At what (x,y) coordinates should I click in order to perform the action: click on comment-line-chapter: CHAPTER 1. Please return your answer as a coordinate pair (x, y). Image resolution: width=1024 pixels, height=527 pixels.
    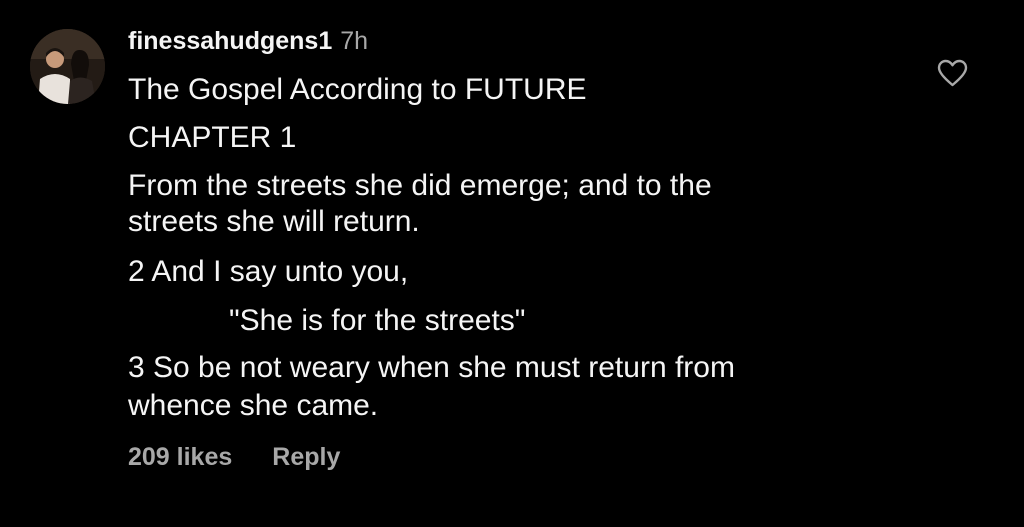
    Looking at the image, I should click on (212, 137).